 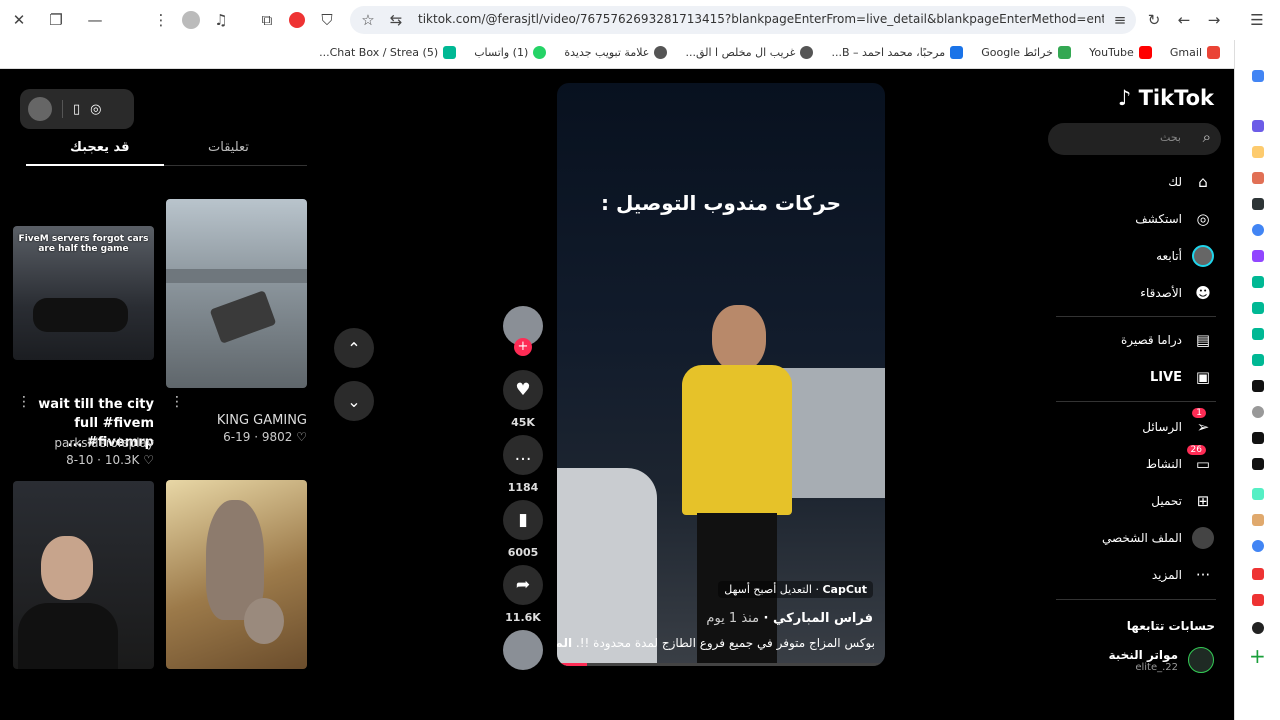 I want to click on phone-icon: ▯, so click(x=76, y=109).